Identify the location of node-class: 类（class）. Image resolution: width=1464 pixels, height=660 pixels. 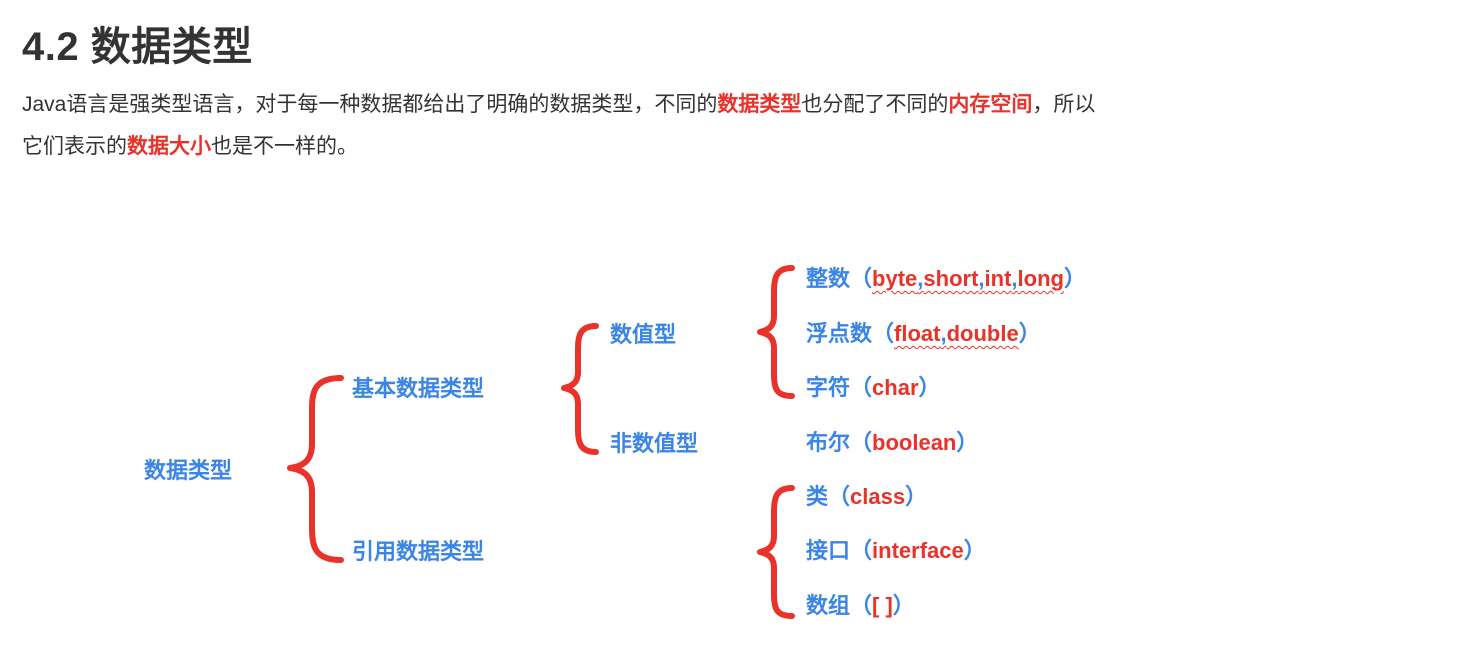
(866, 497).